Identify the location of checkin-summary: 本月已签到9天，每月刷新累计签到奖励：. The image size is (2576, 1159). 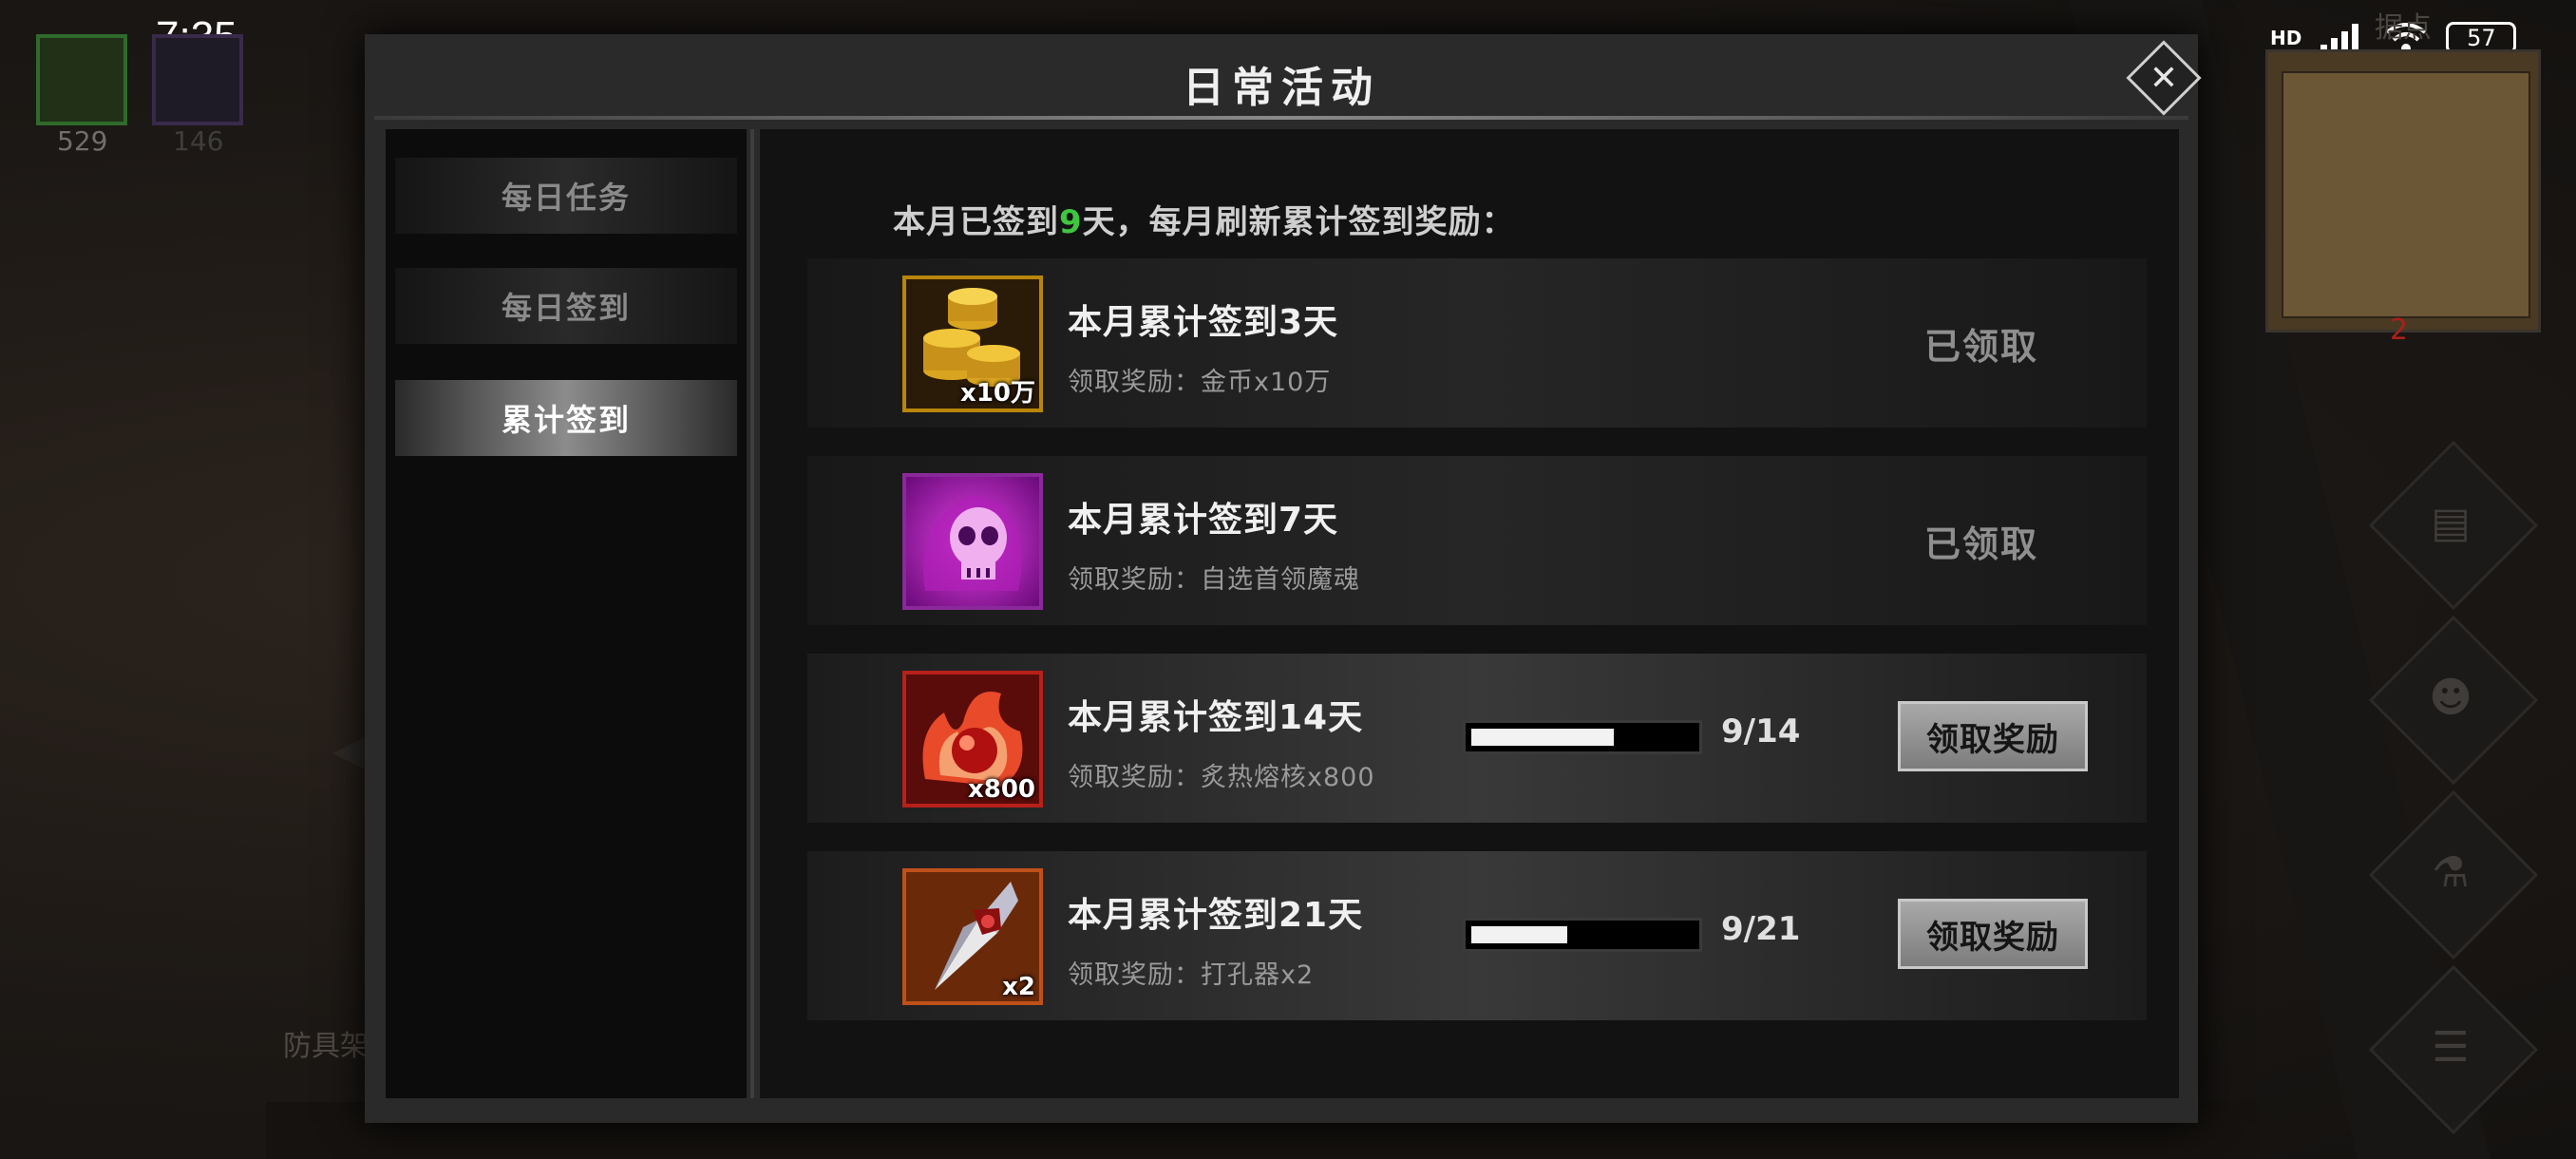
(1204, 219).